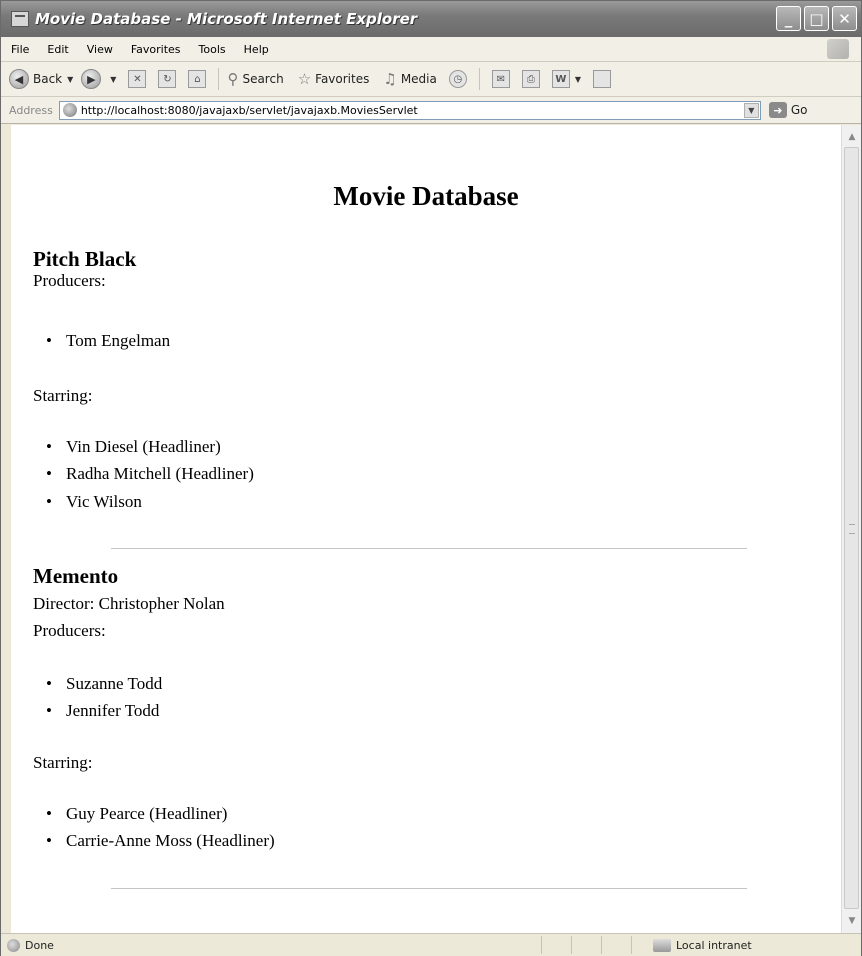 Image resolution: width=862 pixels, height=956 pixels. Describe the element at coordinates (39, 945) in the screenshot. I see `status-text: Done` at that location.